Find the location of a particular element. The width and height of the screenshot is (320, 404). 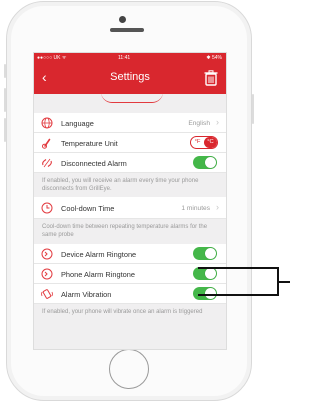

globe-icon is located at coordinates (47, 123).